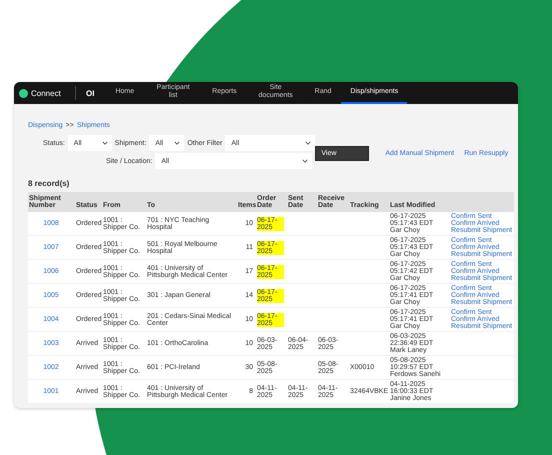  What do you see at coordinates (90, 94) in the screenshot?
I see `app-name: OI` at bounding box center [90, 94].